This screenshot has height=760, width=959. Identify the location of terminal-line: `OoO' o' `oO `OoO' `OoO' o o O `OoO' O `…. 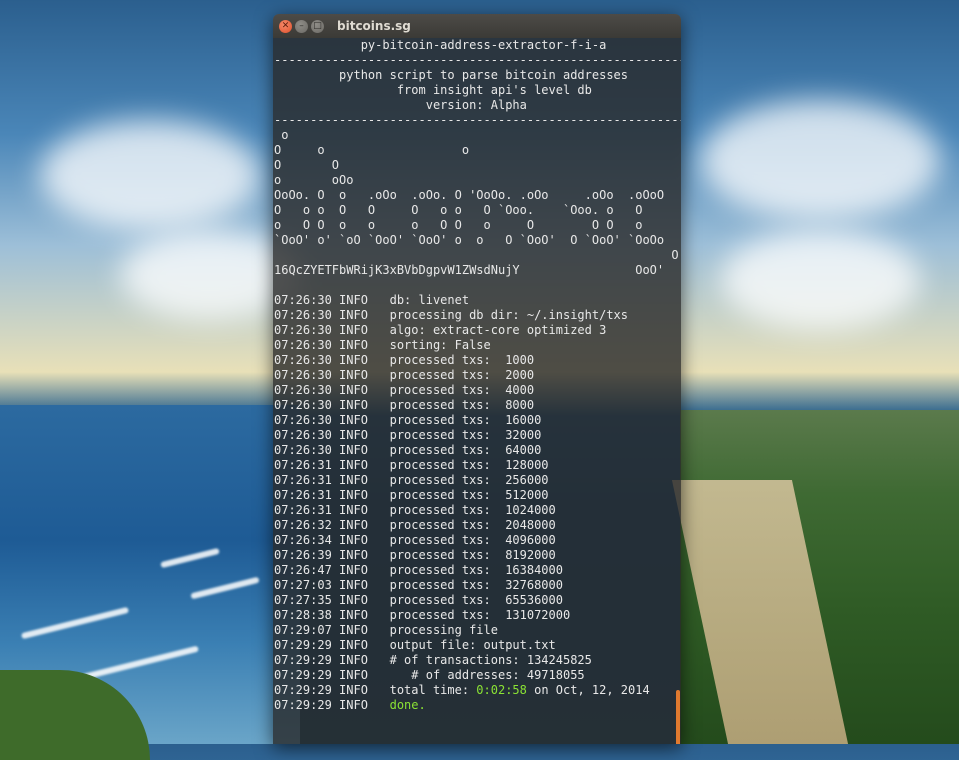
(469, 240).